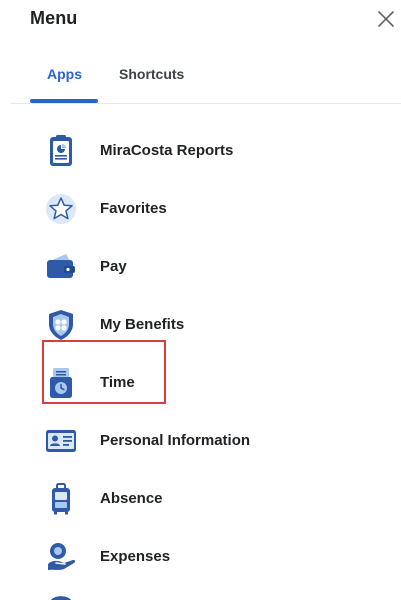 The image size is (401, 600). Describe the element at coordinates (61, 150) in the screenshot. I see `report-clipboard-icon` at that location.